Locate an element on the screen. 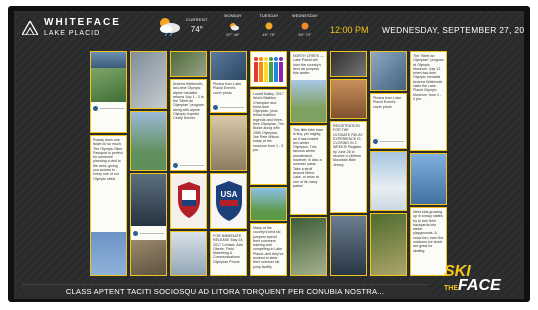  wall-column is located at coordinates (148, 163).